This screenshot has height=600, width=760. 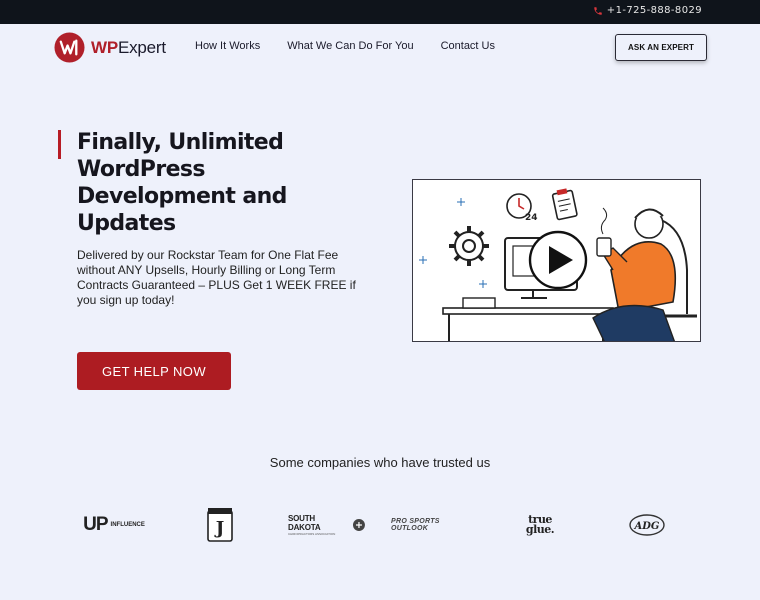 What do you see at coordinates (227, 46) in the screenshot?
I see `nav-how-it-works: How It Works` at bounding box center [227, 46].